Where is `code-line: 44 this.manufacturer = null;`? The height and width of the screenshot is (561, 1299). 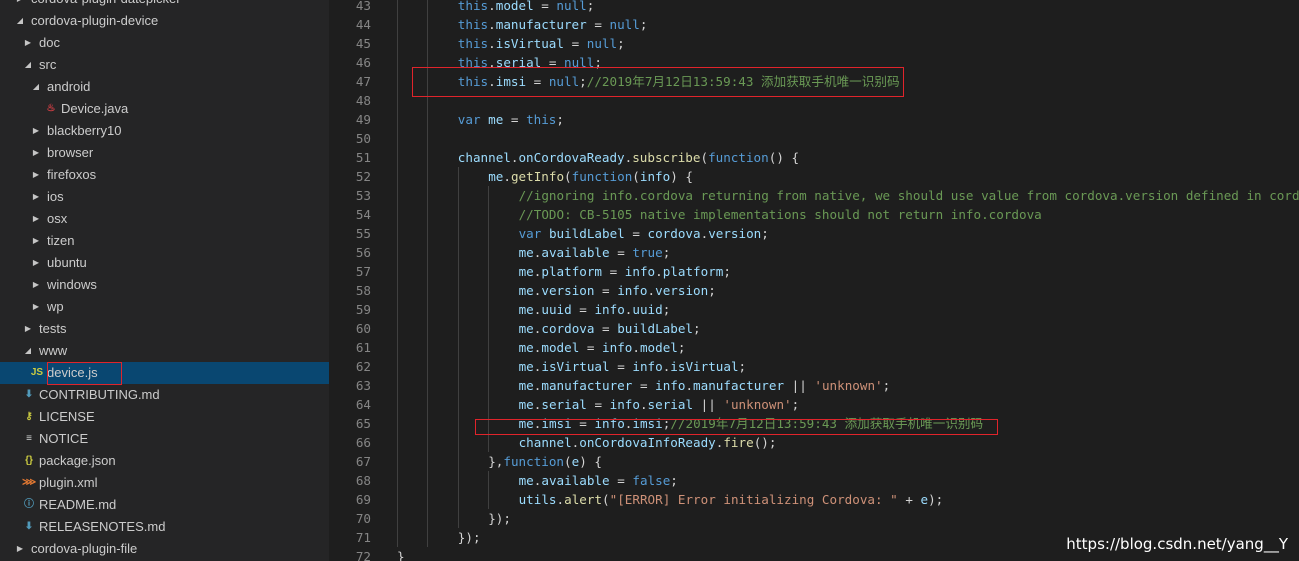
code-line: 44 this.manufacturer = null; is located at coordinates (814, 24).